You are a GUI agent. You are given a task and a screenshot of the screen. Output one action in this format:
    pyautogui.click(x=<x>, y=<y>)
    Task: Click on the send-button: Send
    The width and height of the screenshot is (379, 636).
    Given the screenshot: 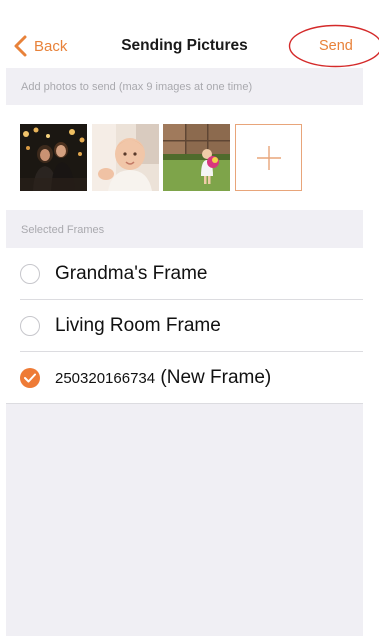 What is the action you would take?
    pyautogui.click(x=336, y=46)
    